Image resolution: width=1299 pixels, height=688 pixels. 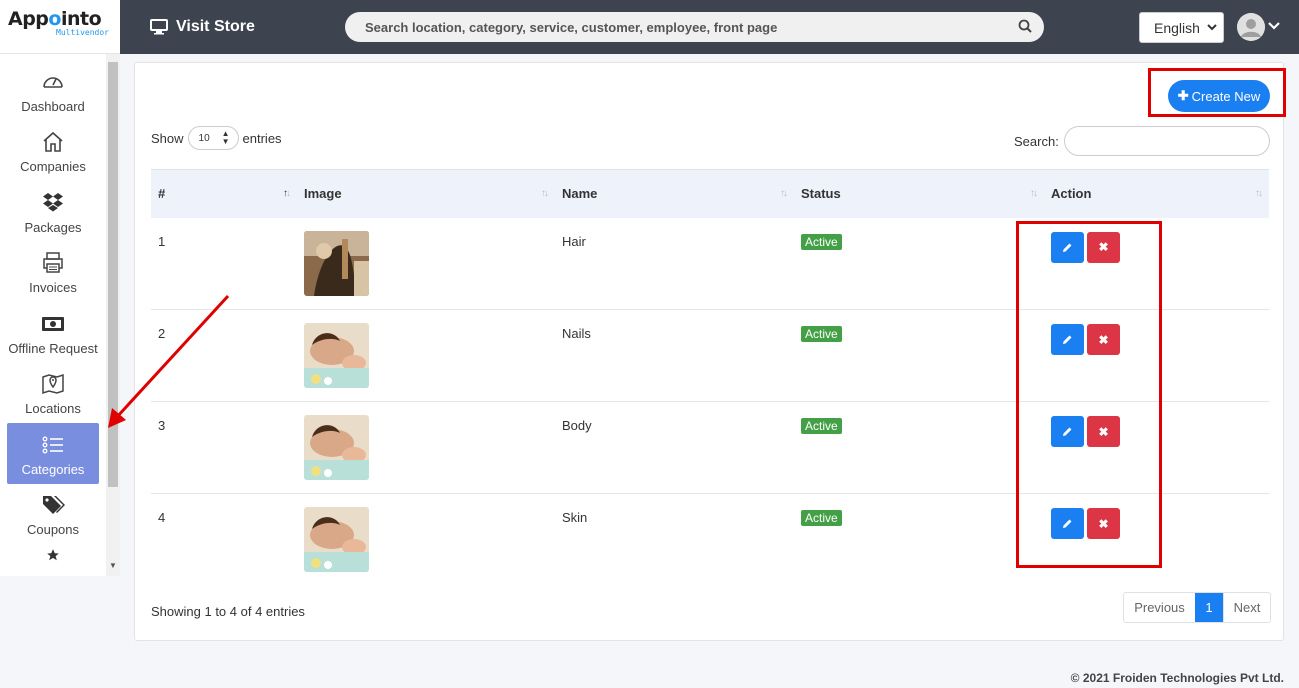 I want to click on sidebar-item-companies: Companies, so click(x=53, y=151).